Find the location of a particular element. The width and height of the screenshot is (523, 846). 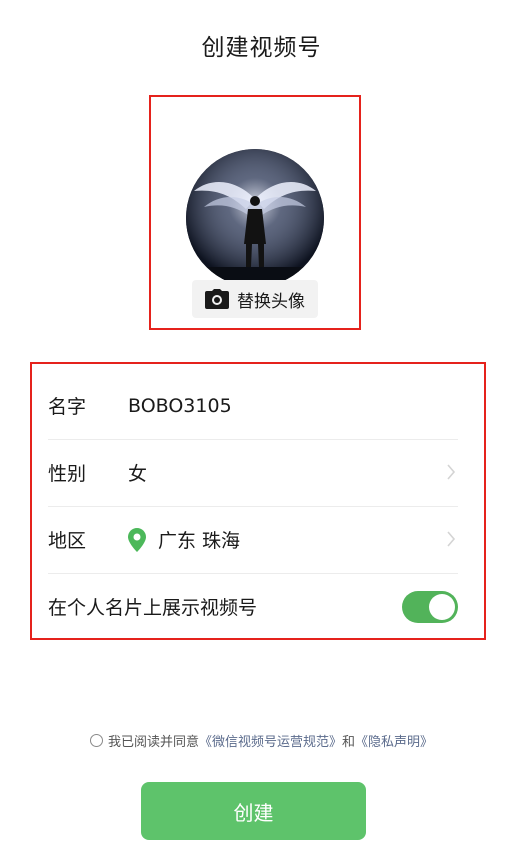

avatar-image is located at coordinates (255, 218).